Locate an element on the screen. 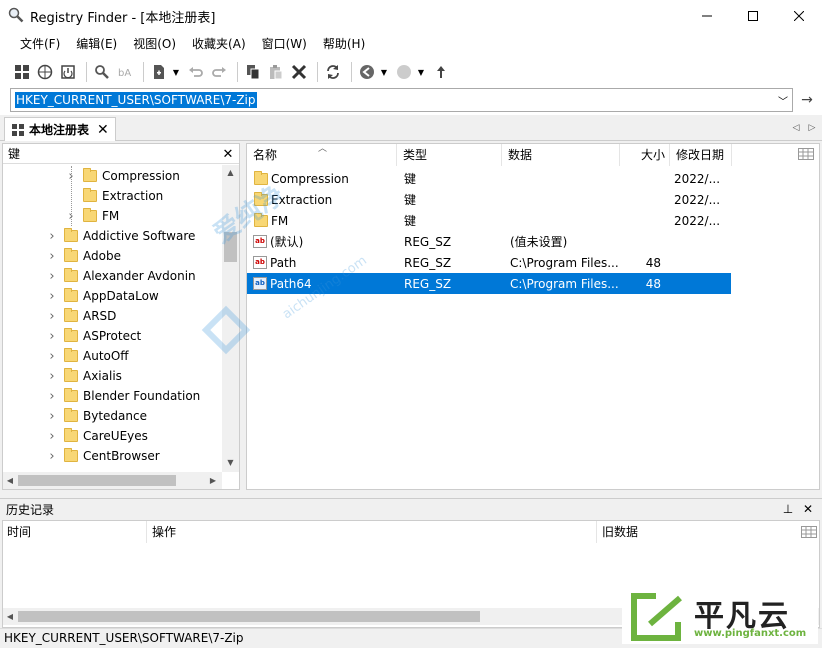 This screenshot has height=648, width=822. menu-help: 帮助(H) is located at coordinates (344, 44).